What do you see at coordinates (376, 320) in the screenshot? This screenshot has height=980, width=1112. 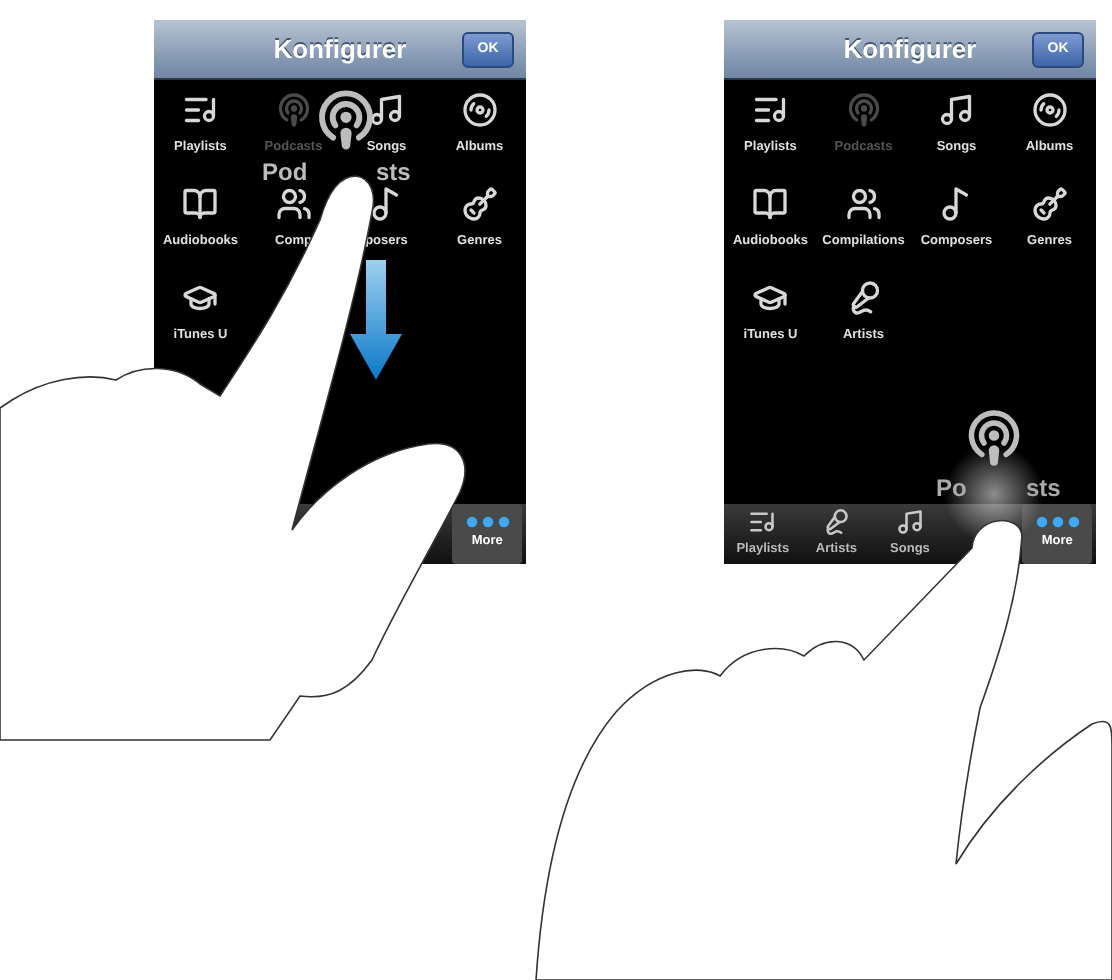 I see `down-arrow-icon` at bounding box center [376, 320].